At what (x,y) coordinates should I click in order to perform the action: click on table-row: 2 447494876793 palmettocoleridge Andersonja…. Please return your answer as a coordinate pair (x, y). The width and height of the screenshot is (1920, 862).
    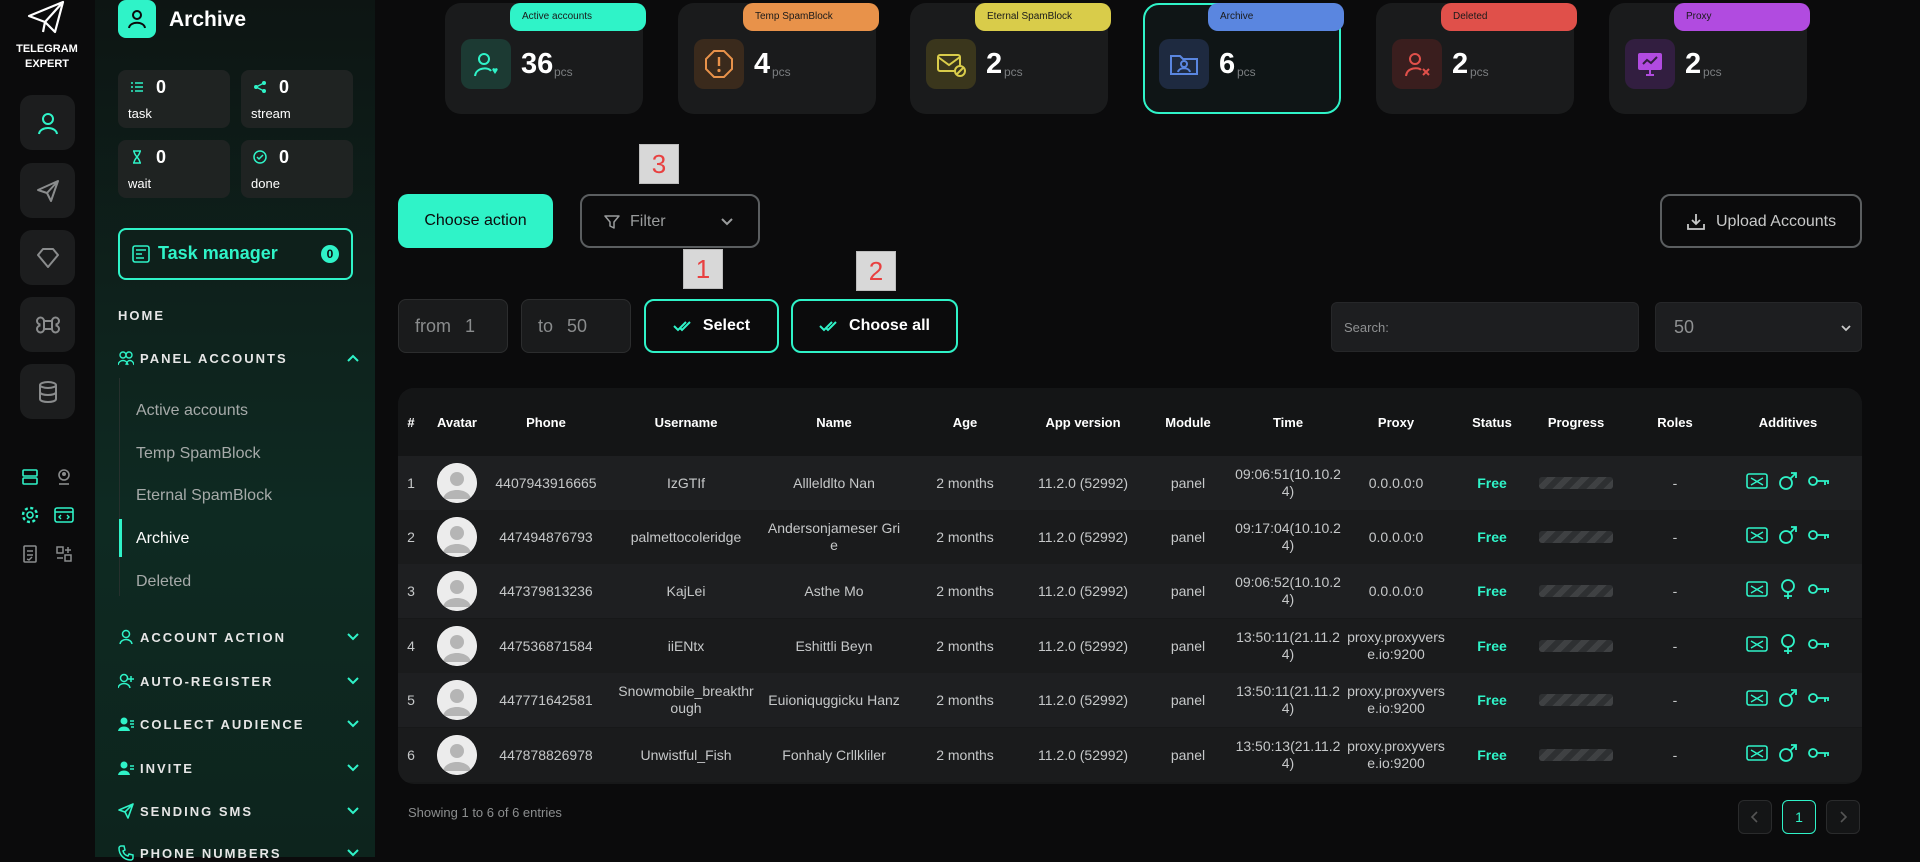
    Looking at the image, I should click on (1130, 537).